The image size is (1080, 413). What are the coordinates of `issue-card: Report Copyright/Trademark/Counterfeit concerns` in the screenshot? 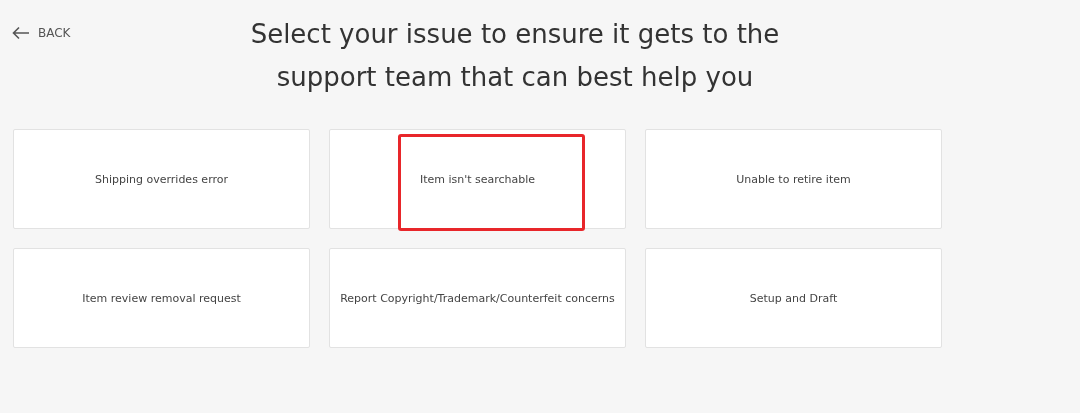 It's located at (477, 298).